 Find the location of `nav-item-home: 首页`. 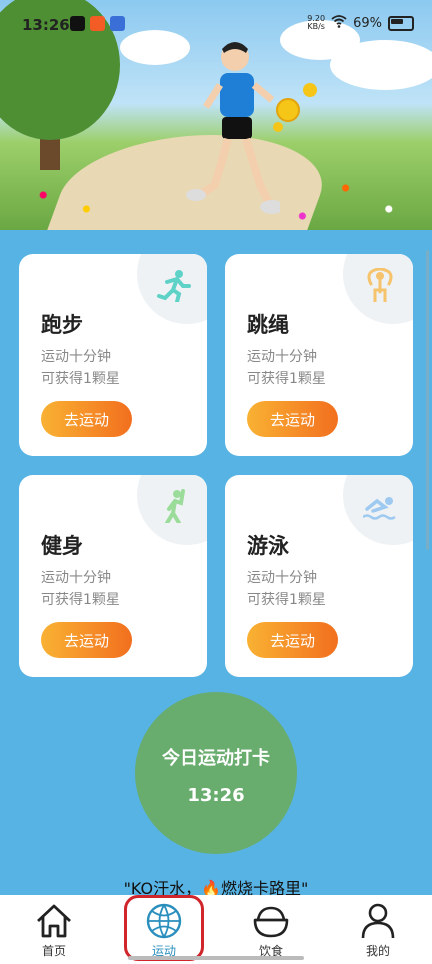

nav-item-home: 首页 is located at coordinates (54, 927).